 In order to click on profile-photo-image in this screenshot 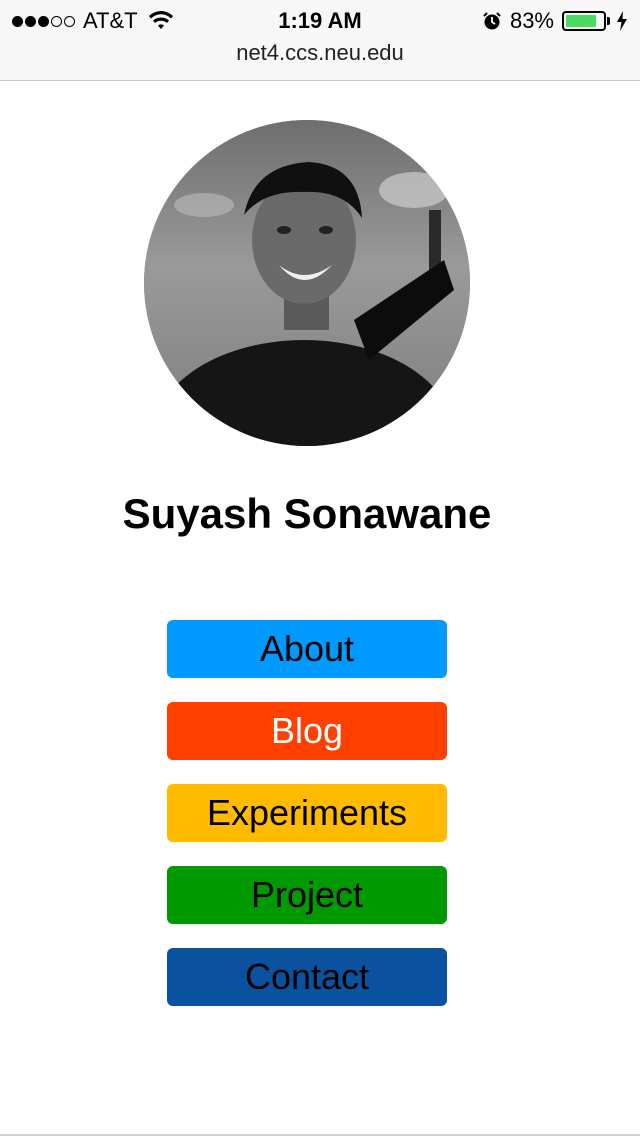, I will do `click(307, 283)`.